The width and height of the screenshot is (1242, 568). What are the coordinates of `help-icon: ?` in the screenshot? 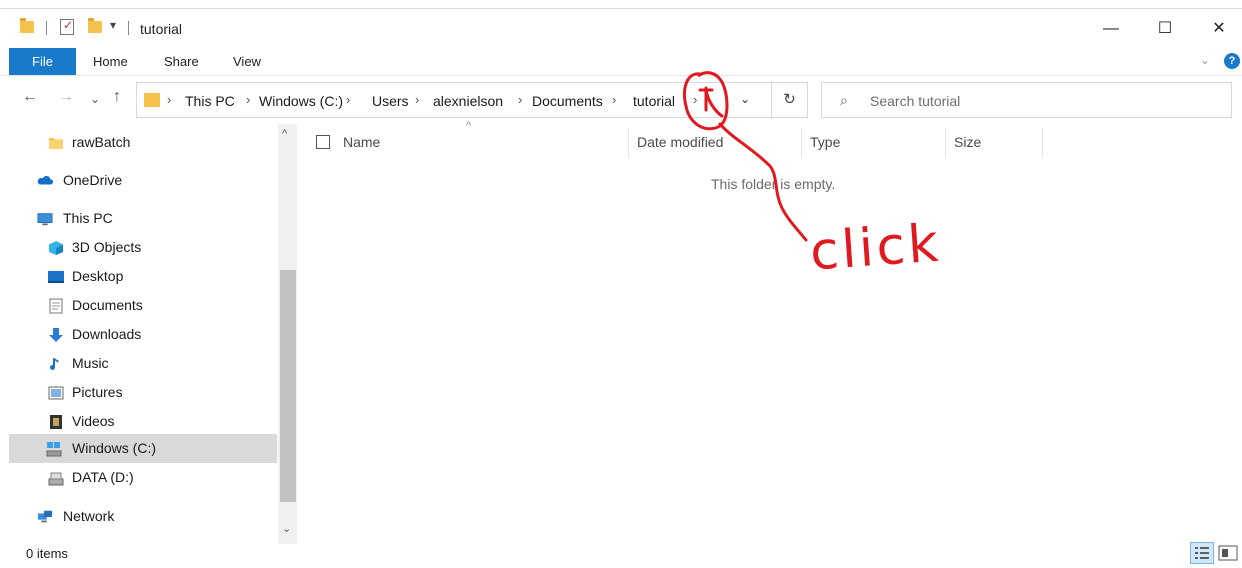 It's located at (1232, 61).